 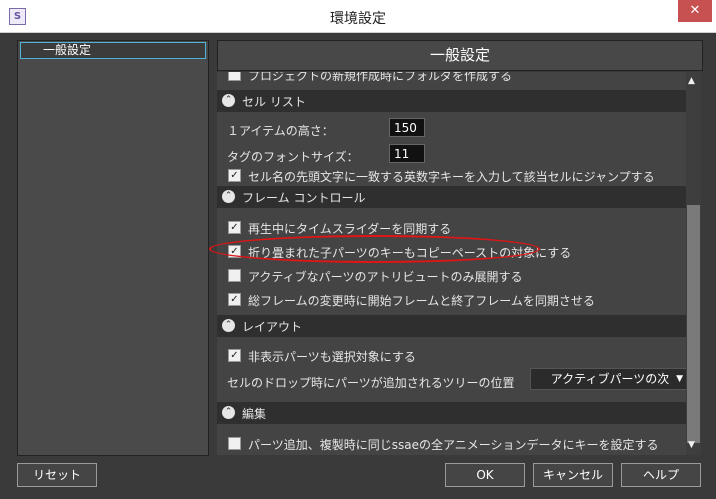 I want to click on hidden-parts-select-label: 非表示パーツも選択対象にする, so click(x=332, y=357).